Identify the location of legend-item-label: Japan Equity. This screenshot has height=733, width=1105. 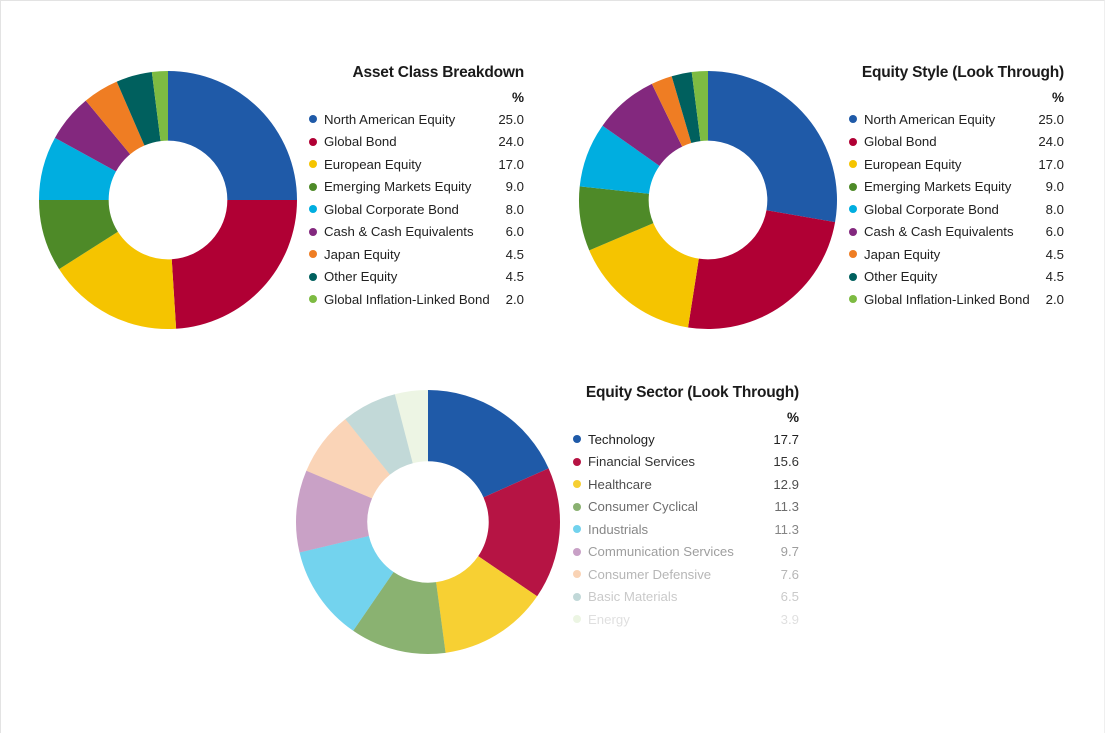
(902, 254).